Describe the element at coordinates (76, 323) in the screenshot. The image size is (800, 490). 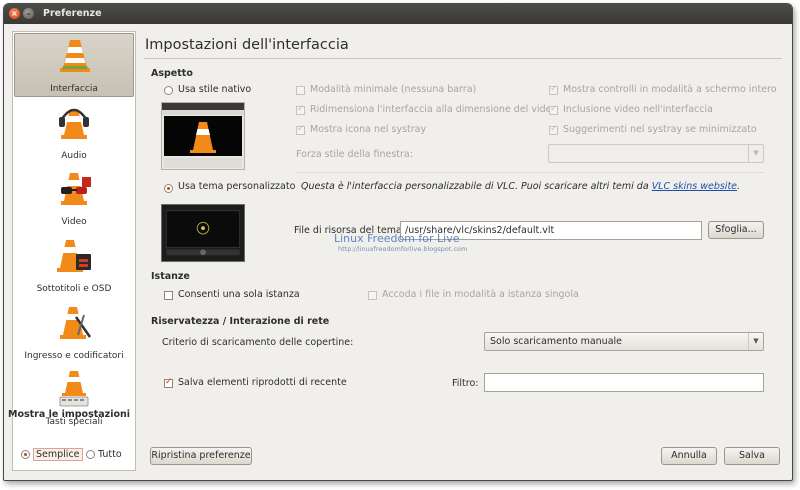
I see `vlc-input-icon` at that location.